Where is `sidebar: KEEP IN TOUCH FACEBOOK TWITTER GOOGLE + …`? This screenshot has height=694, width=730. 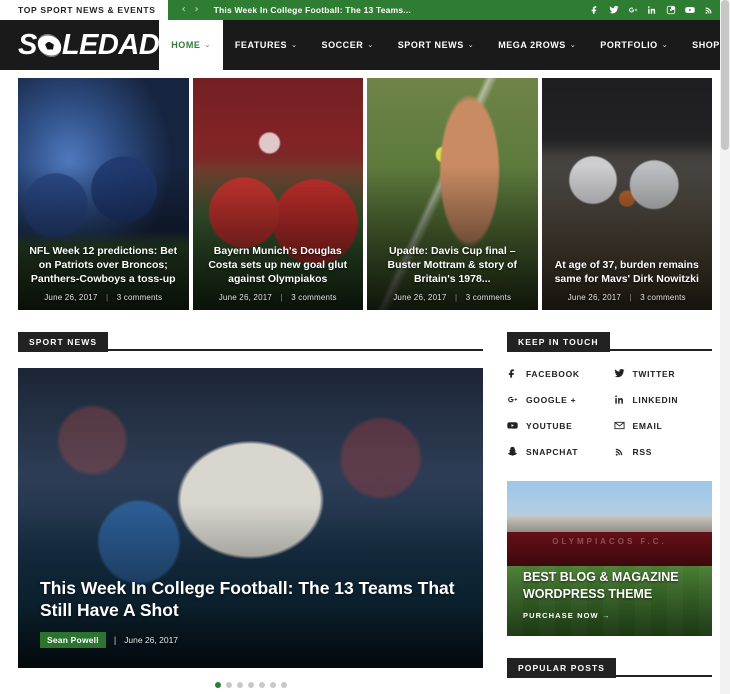
sidebar: KEEP IN TOUCH FACEBOOK TWITTER GOOGLE + … is located at coordinates (609, 513).